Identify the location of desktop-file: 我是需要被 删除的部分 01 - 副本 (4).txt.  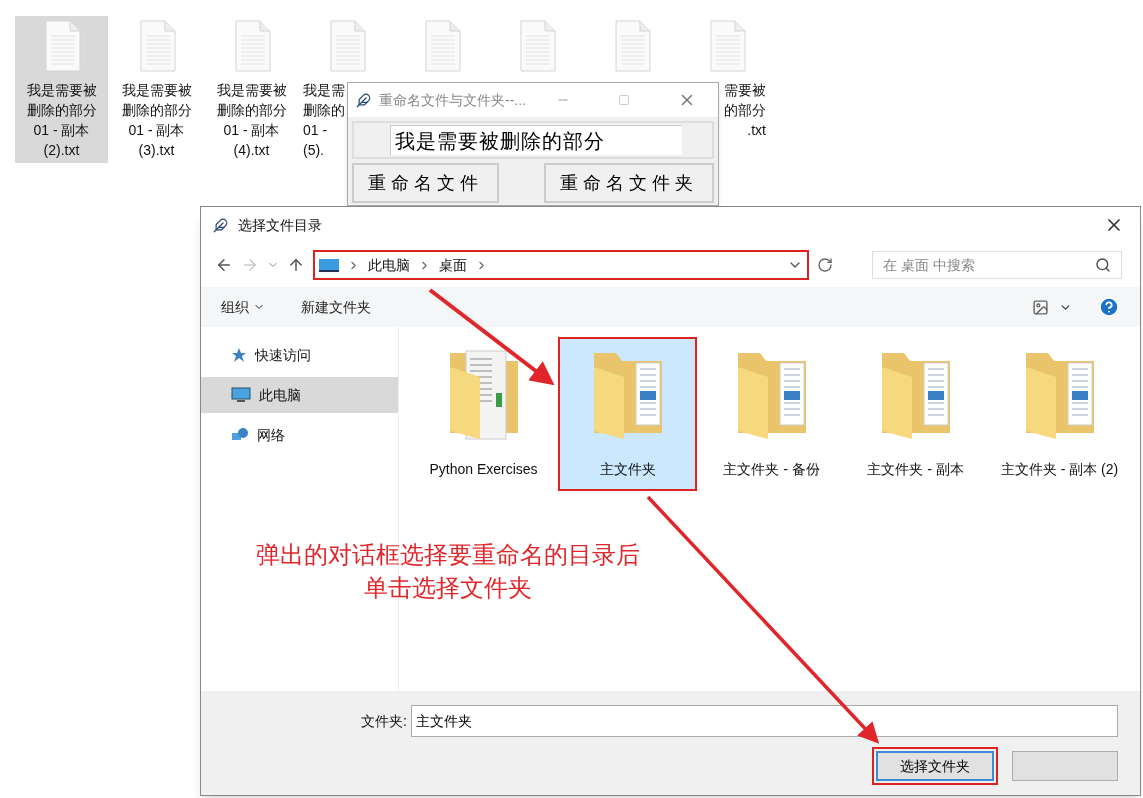
(251, 89).